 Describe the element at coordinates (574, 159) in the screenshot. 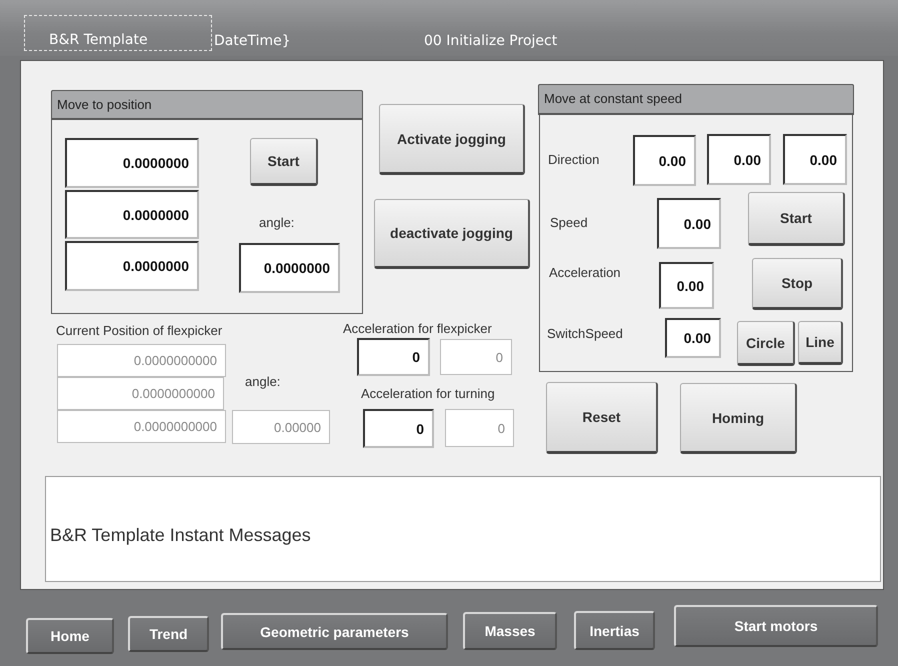

I see `field-label: Direction` at that location.